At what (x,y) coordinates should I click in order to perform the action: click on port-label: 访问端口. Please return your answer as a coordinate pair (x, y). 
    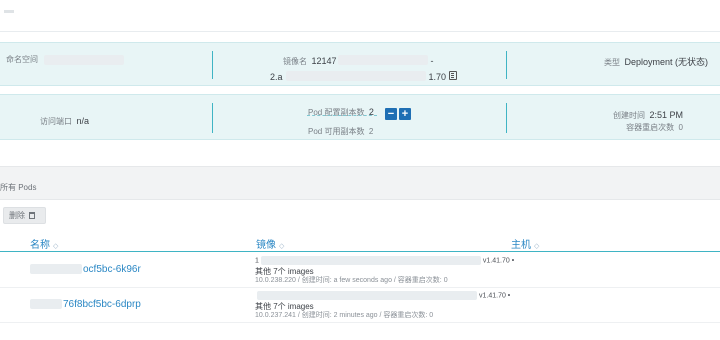
    Looking at the image, I should click on (56, 121).